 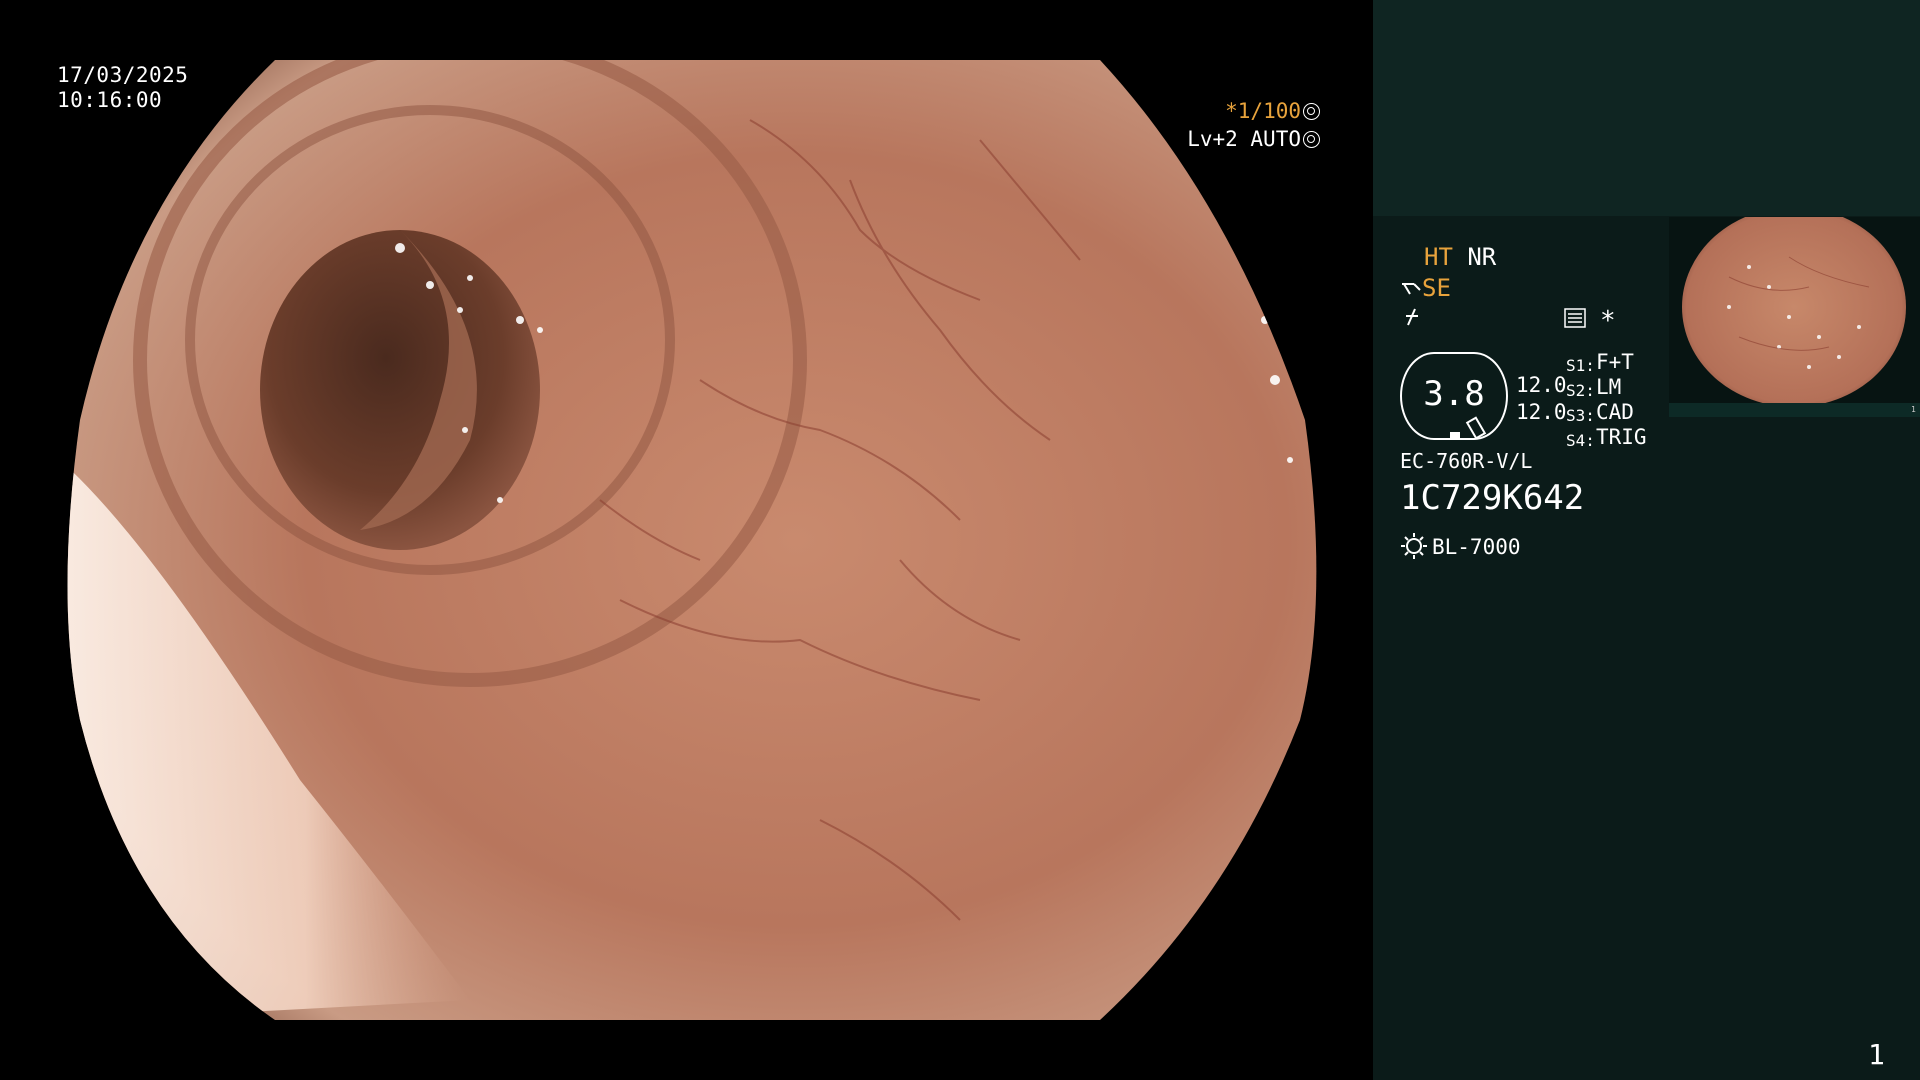 What do you see at coordinates (1412, 317) in the screenshot?
I see `lightning-icon` at bounding box center [1412, 317].